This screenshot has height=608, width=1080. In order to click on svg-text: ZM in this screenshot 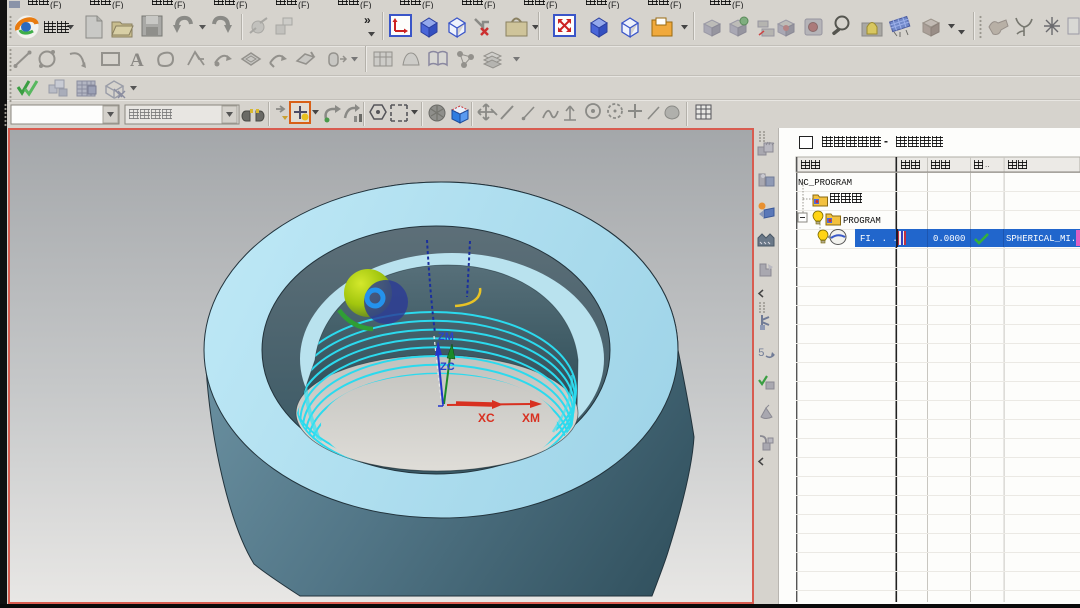, I will do `click(446, 337)`.